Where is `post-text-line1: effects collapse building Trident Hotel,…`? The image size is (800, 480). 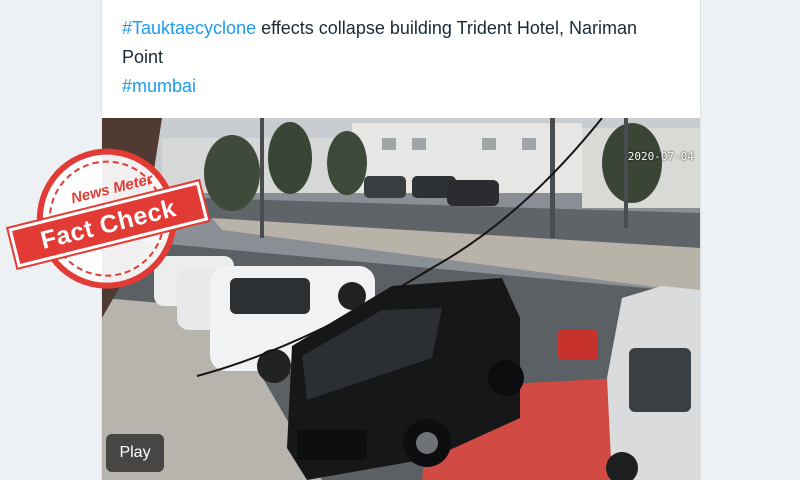 post-text-line1: effects collapse building Trident Hotel,… is located at coordinates (446, 28).